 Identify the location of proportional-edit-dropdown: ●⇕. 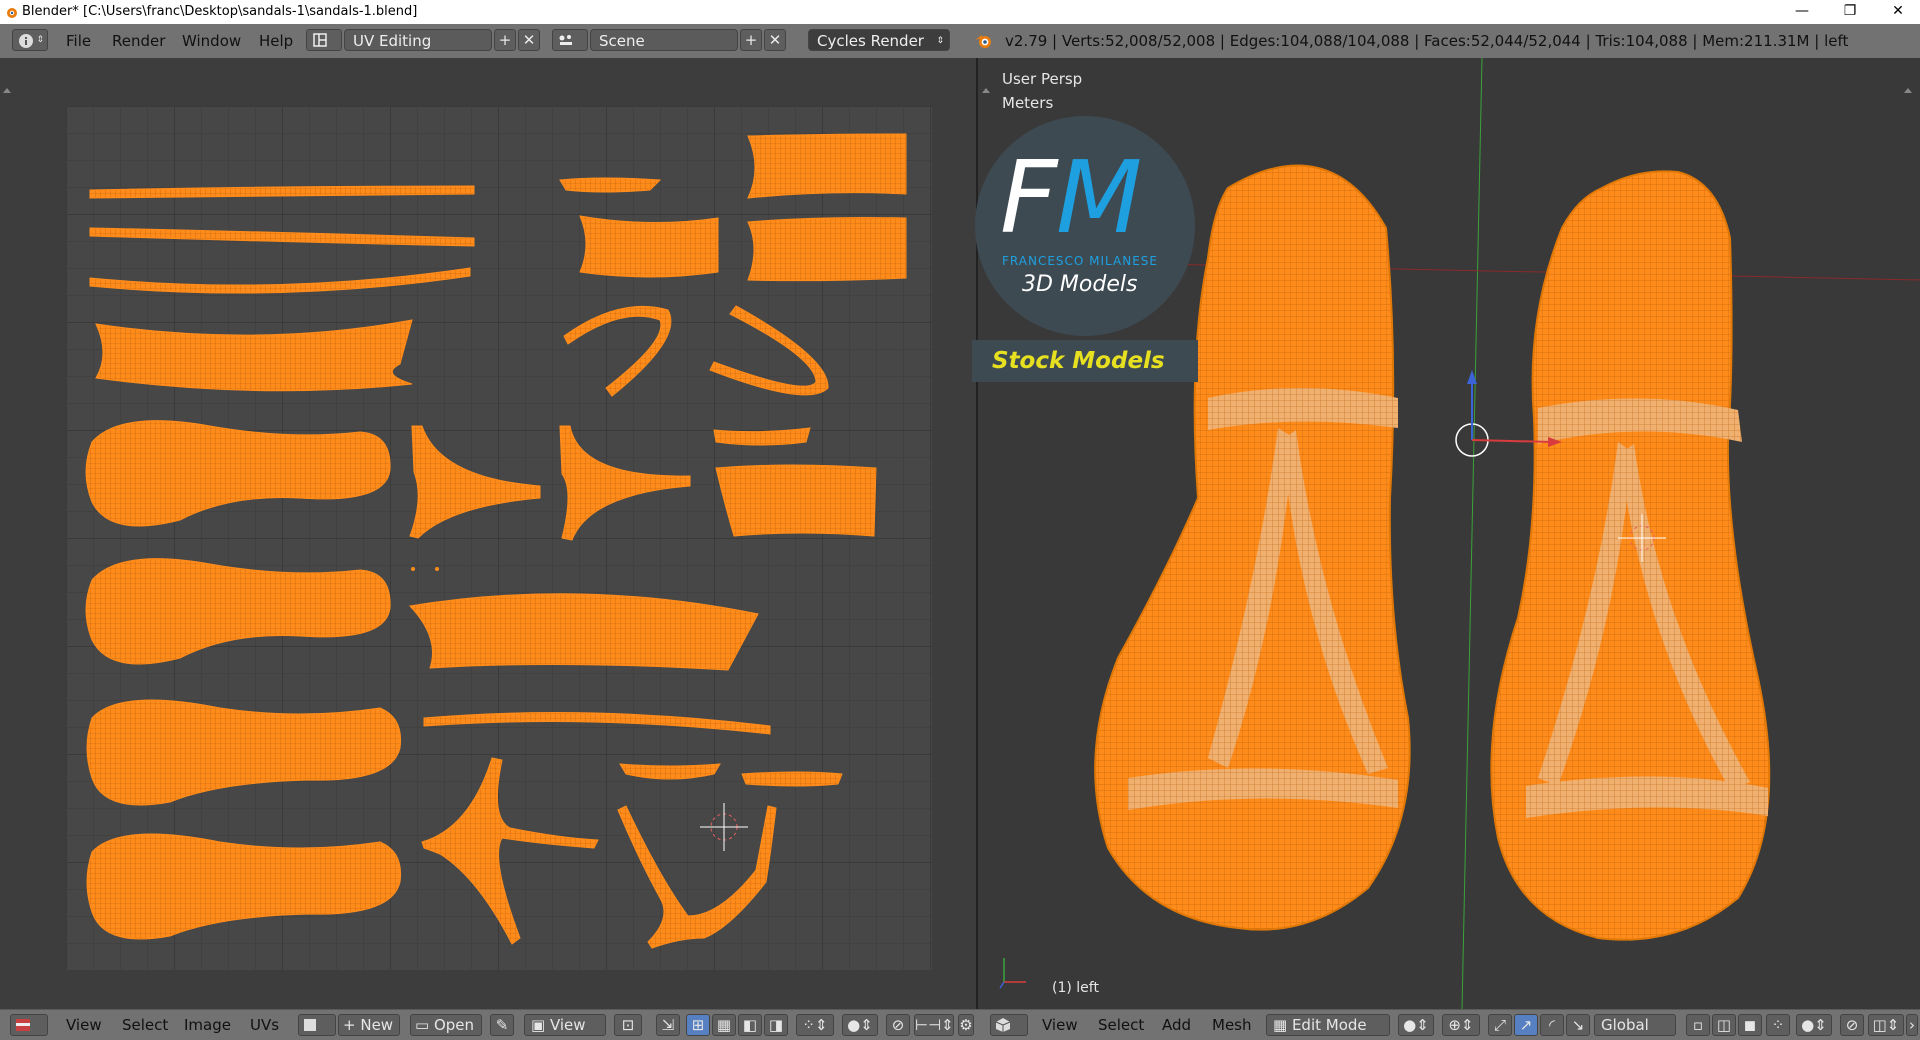
(1814, 1025).